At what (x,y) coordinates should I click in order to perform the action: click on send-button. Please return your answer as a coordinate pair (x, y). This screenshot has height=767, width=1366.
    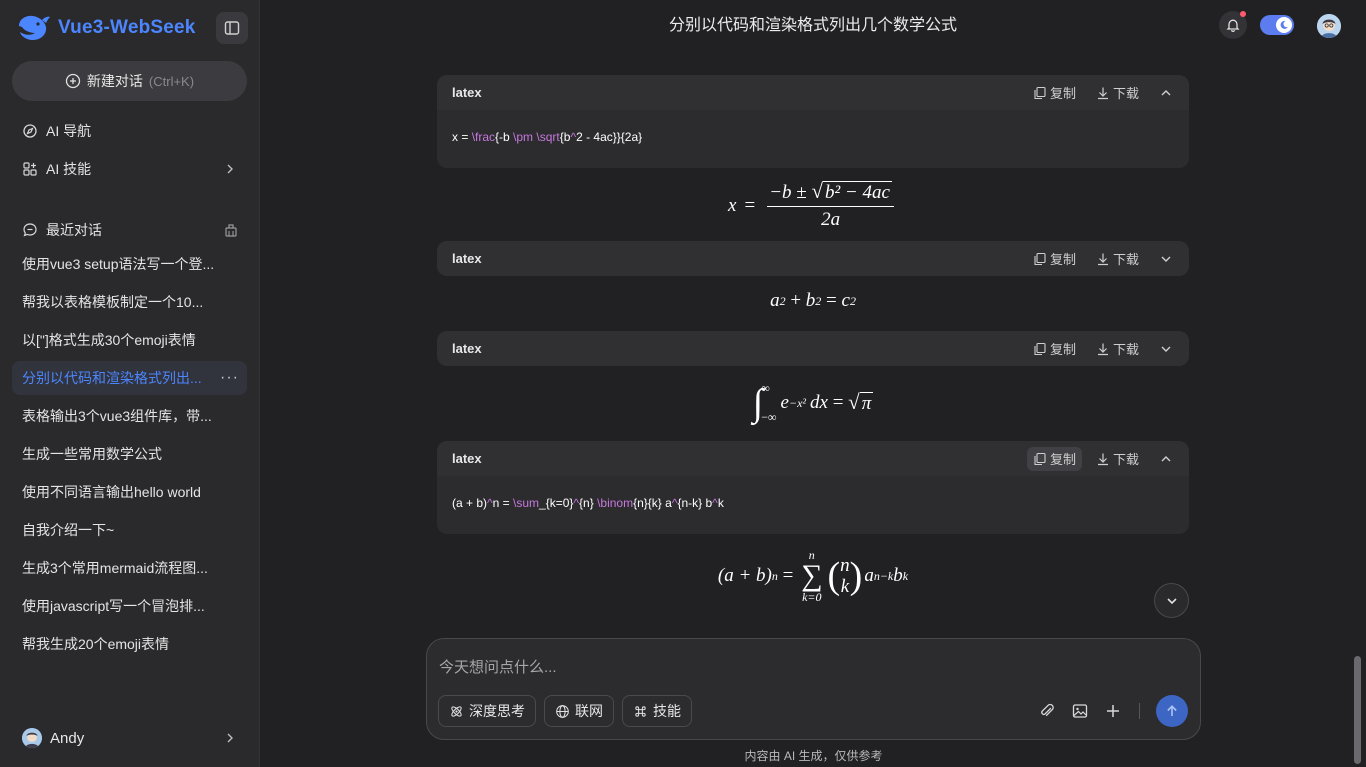
    Looking at the image, I should click on (1172, 711).